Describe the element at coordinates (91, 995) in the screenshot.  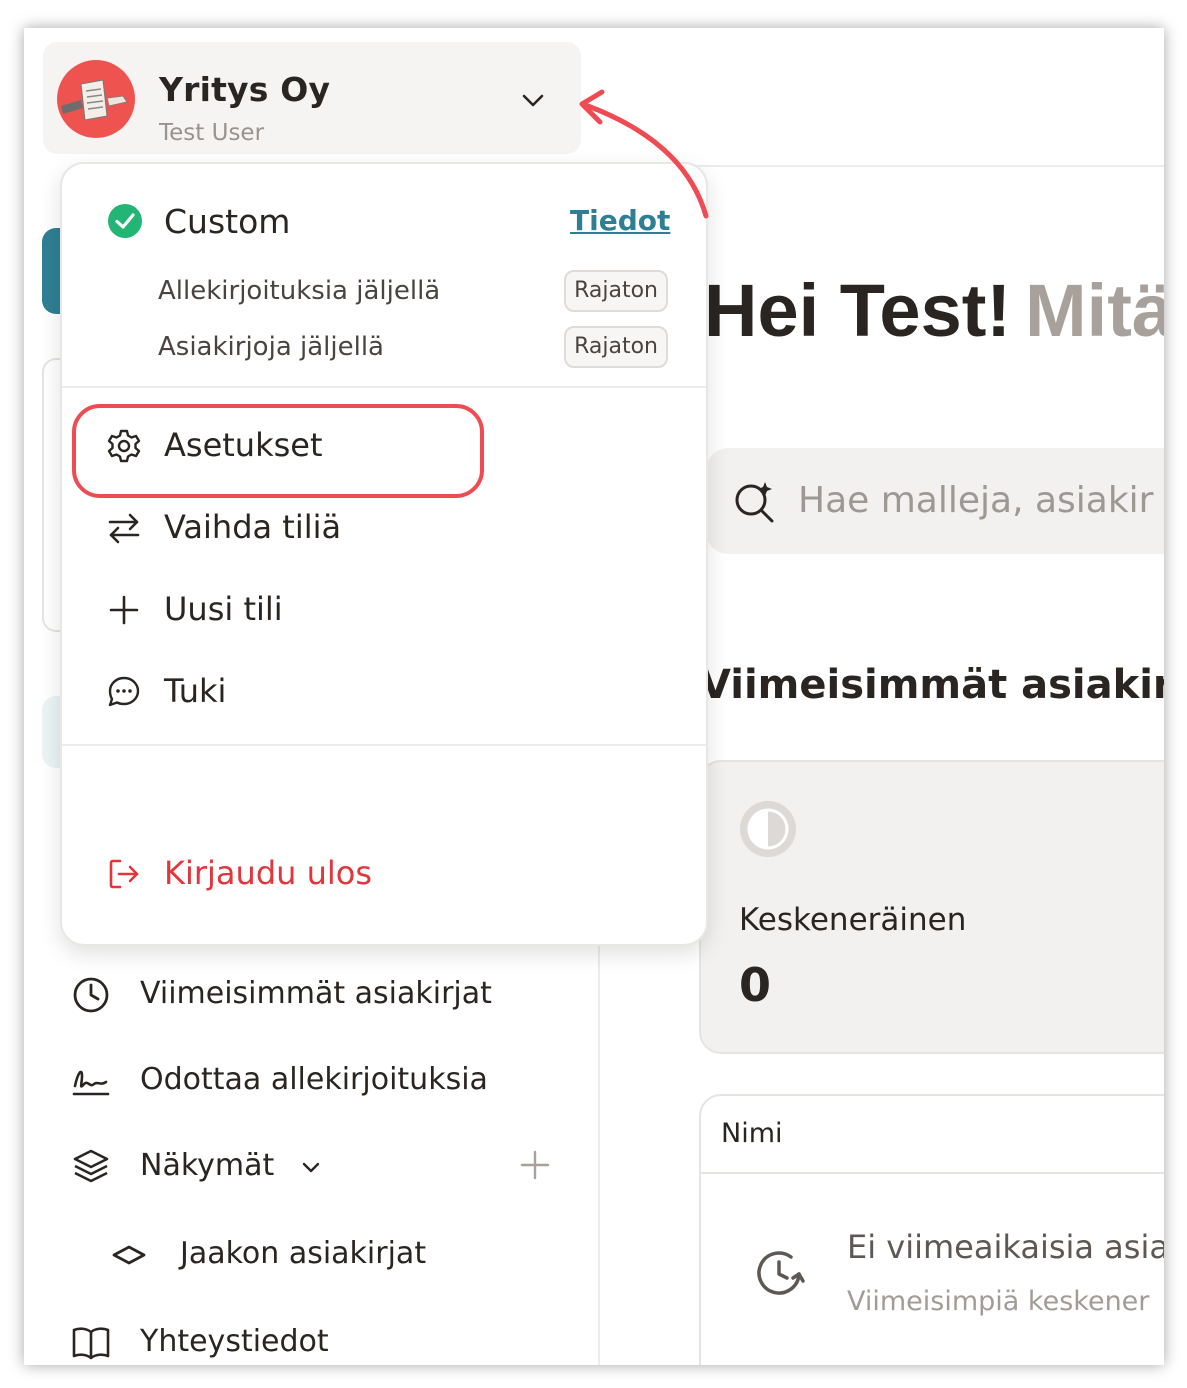
I see `clock-icon` at that location.